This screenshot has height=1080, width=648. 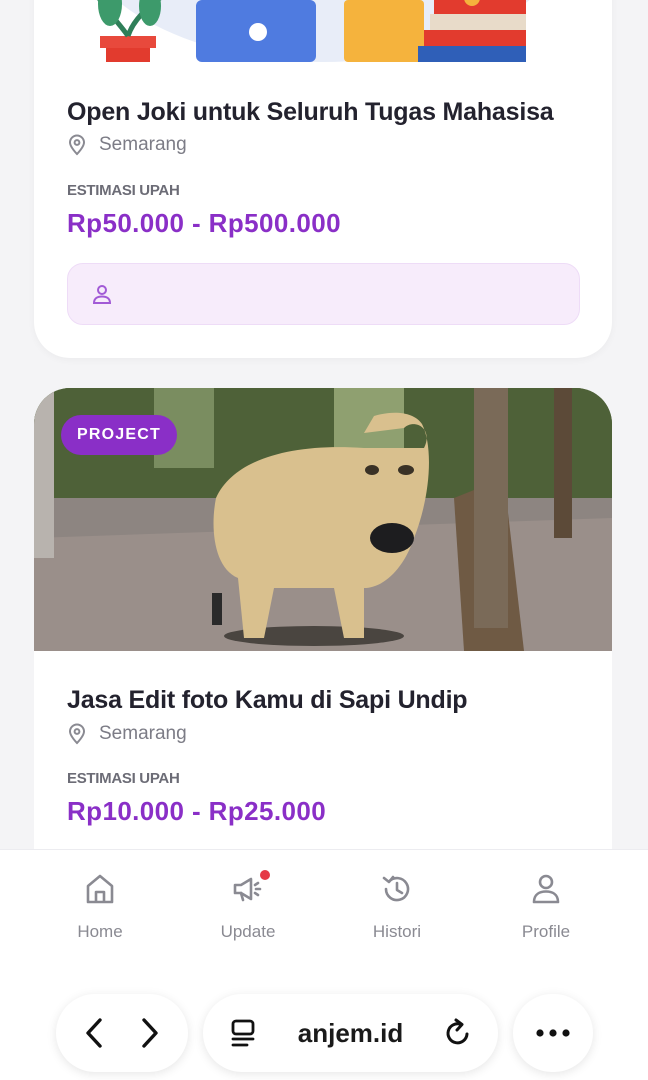 What do you see at coordinates (122, 1033) in the screenshot?
I see `browser-navigation-controls` at bounding box center [122, 1033].